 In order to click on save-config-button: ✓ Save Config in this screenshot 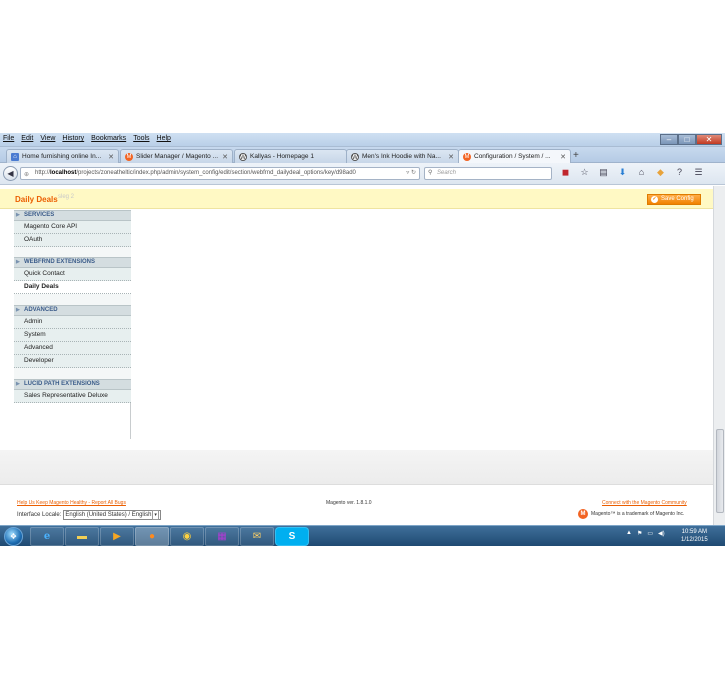, I will do `click(674, 199)`.